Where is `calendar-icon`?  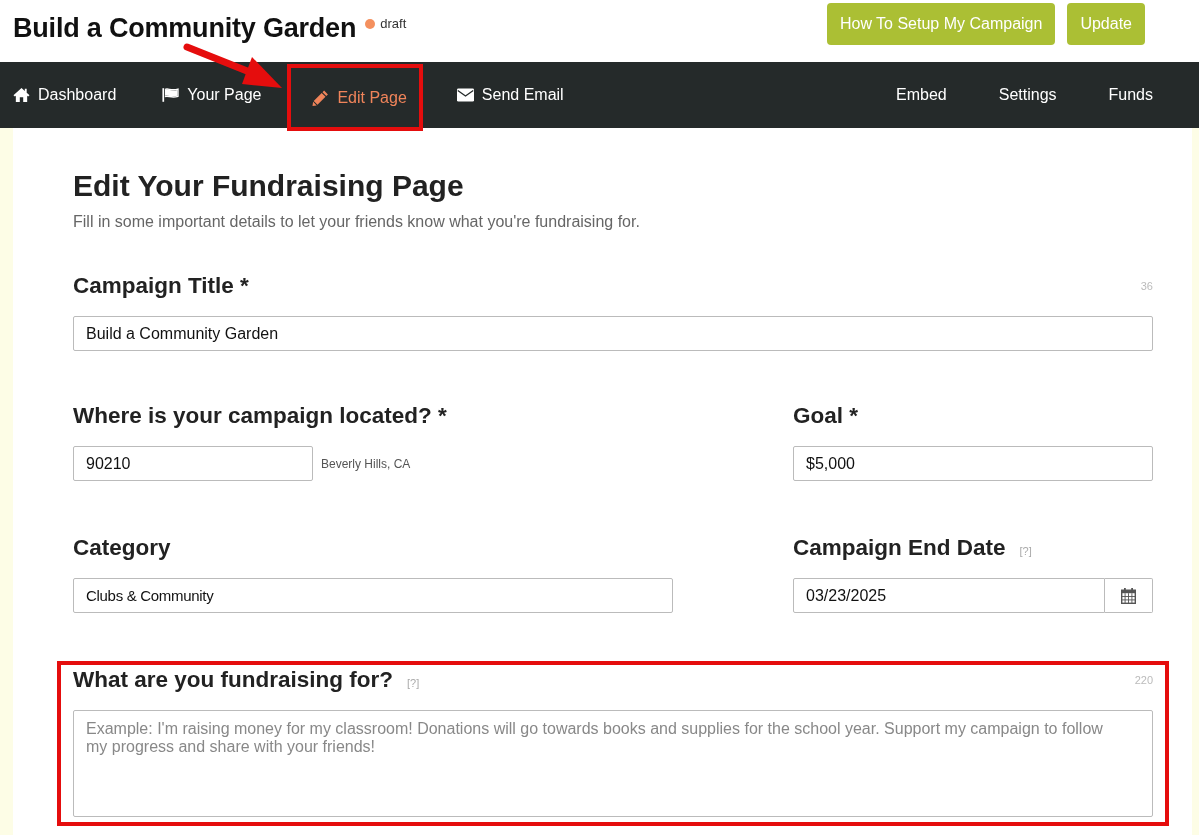
calendar-icon is located at coordinates (1128, 595).